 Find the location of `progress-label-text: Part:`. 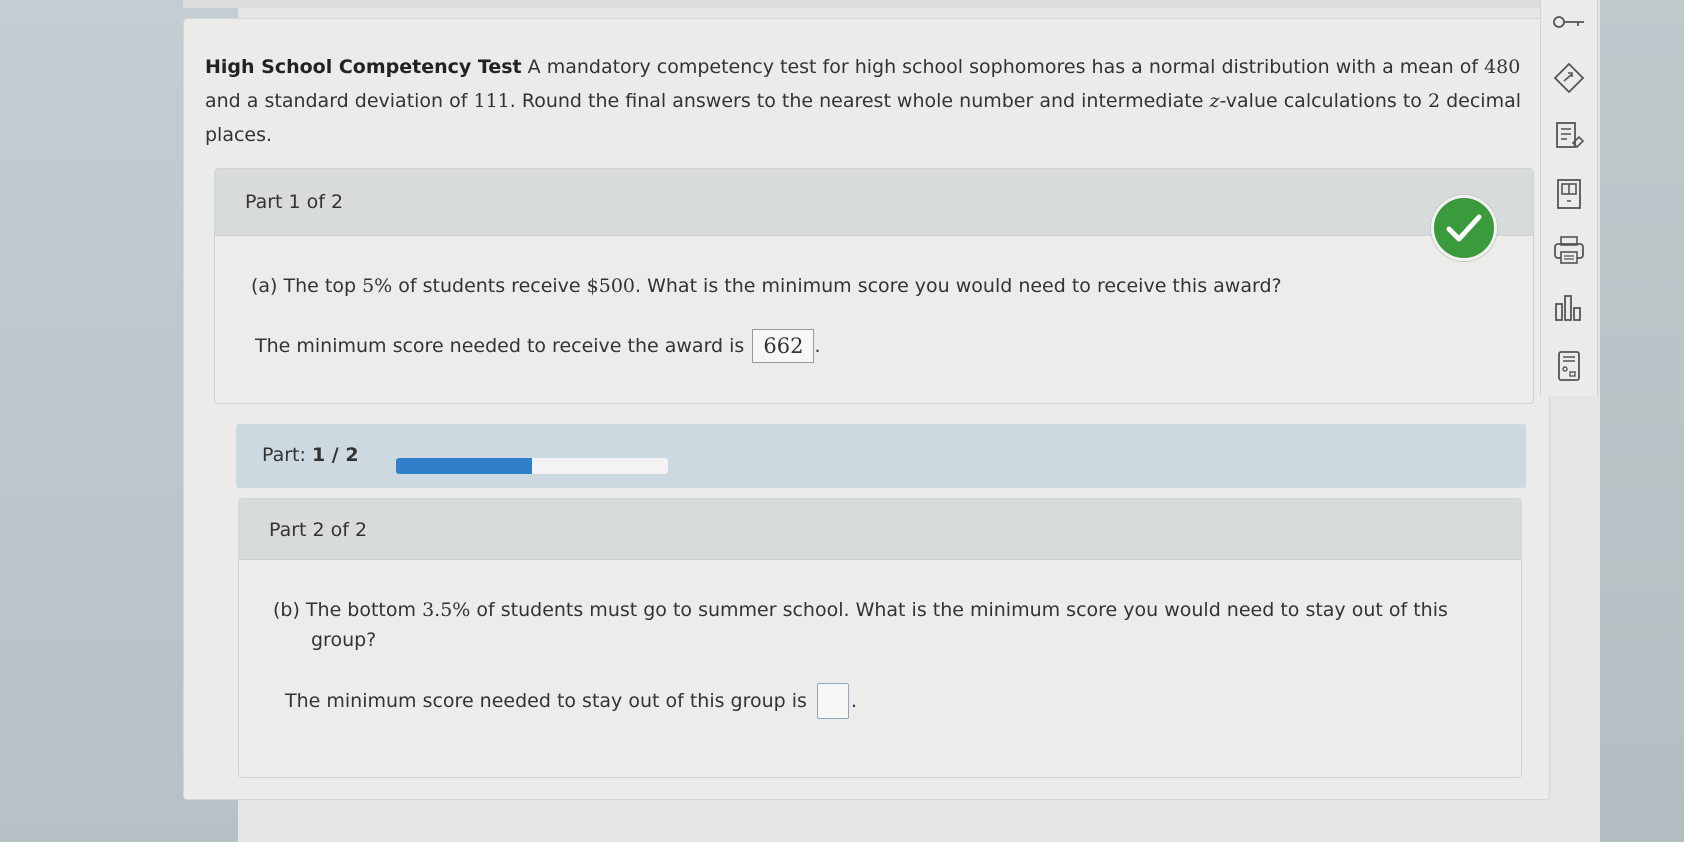

progress-label-text: Part: is located at coordinates (284, 455).